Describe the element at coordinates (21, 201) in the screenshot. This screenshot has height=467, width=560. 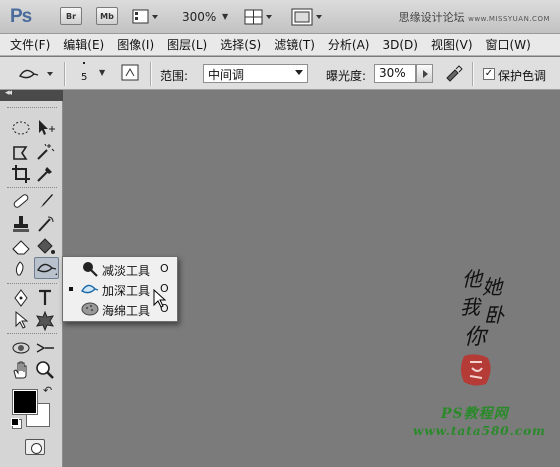
I see `healing-brush-tool` at that location.